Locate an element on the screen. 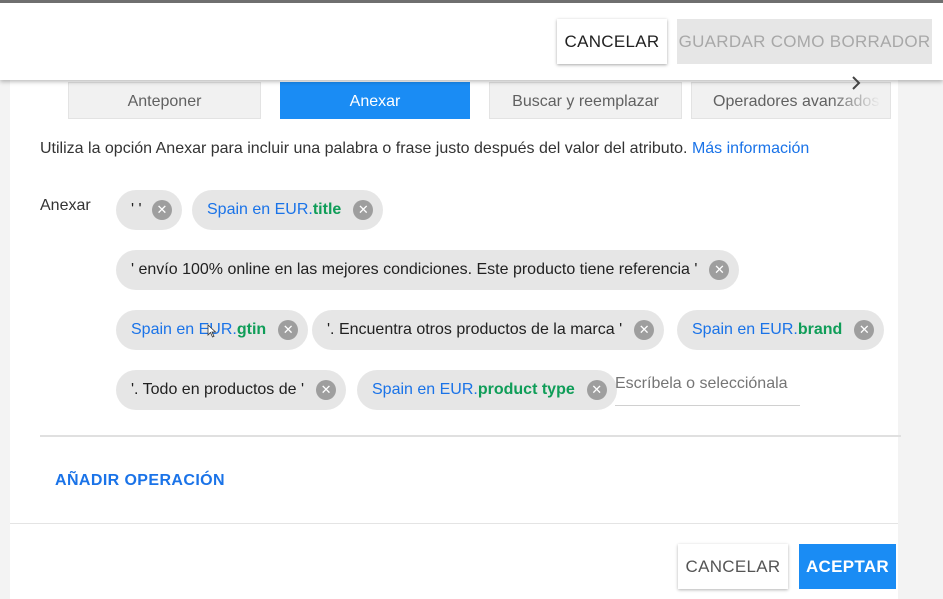 This screenshot has height=599, width=943. text-chip: ' ' ✕ is located at coordinates (149, 210).